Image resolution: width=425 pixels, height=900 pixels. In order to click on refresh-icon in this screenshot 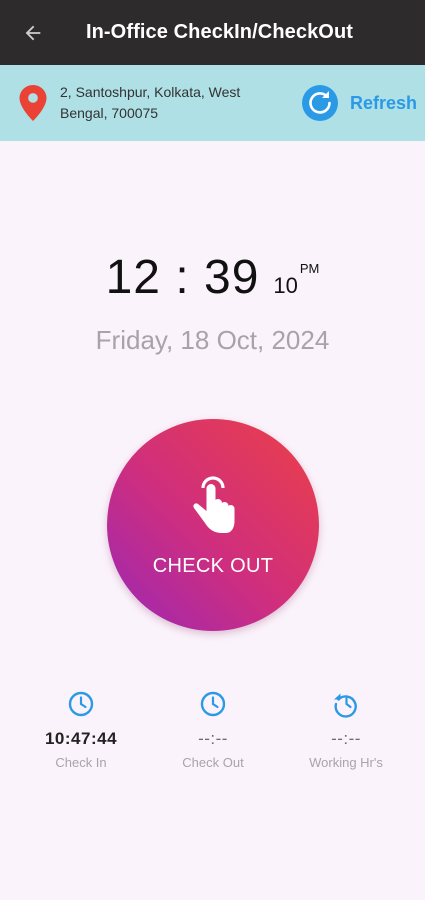, I will do `click(320, 103)`.